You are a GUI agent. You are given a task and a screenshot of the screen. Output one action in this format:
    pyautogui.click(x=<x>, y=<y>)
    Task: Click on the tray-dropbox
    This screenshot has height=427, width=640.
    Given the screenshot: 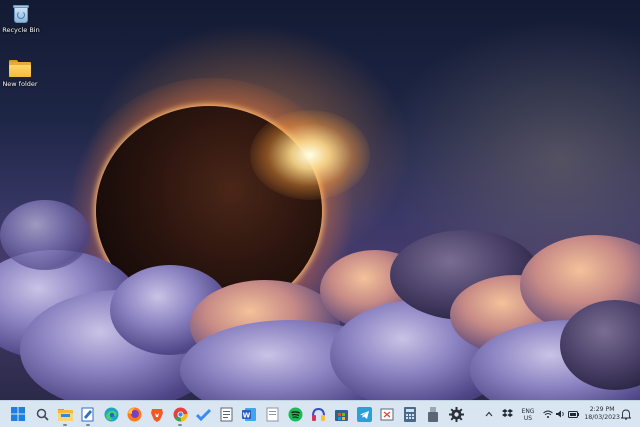 What is the action you would take?
    pyautogui.click(x=507, y=414)
    